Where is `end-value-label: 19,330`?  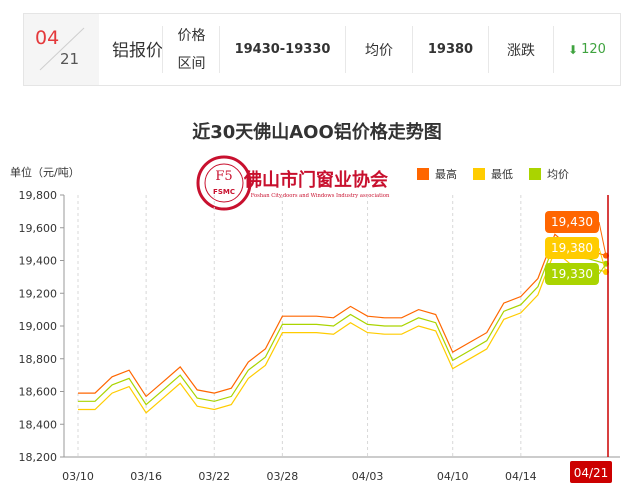 end-value-label: 19,330 is located at coordinates (572, 274).